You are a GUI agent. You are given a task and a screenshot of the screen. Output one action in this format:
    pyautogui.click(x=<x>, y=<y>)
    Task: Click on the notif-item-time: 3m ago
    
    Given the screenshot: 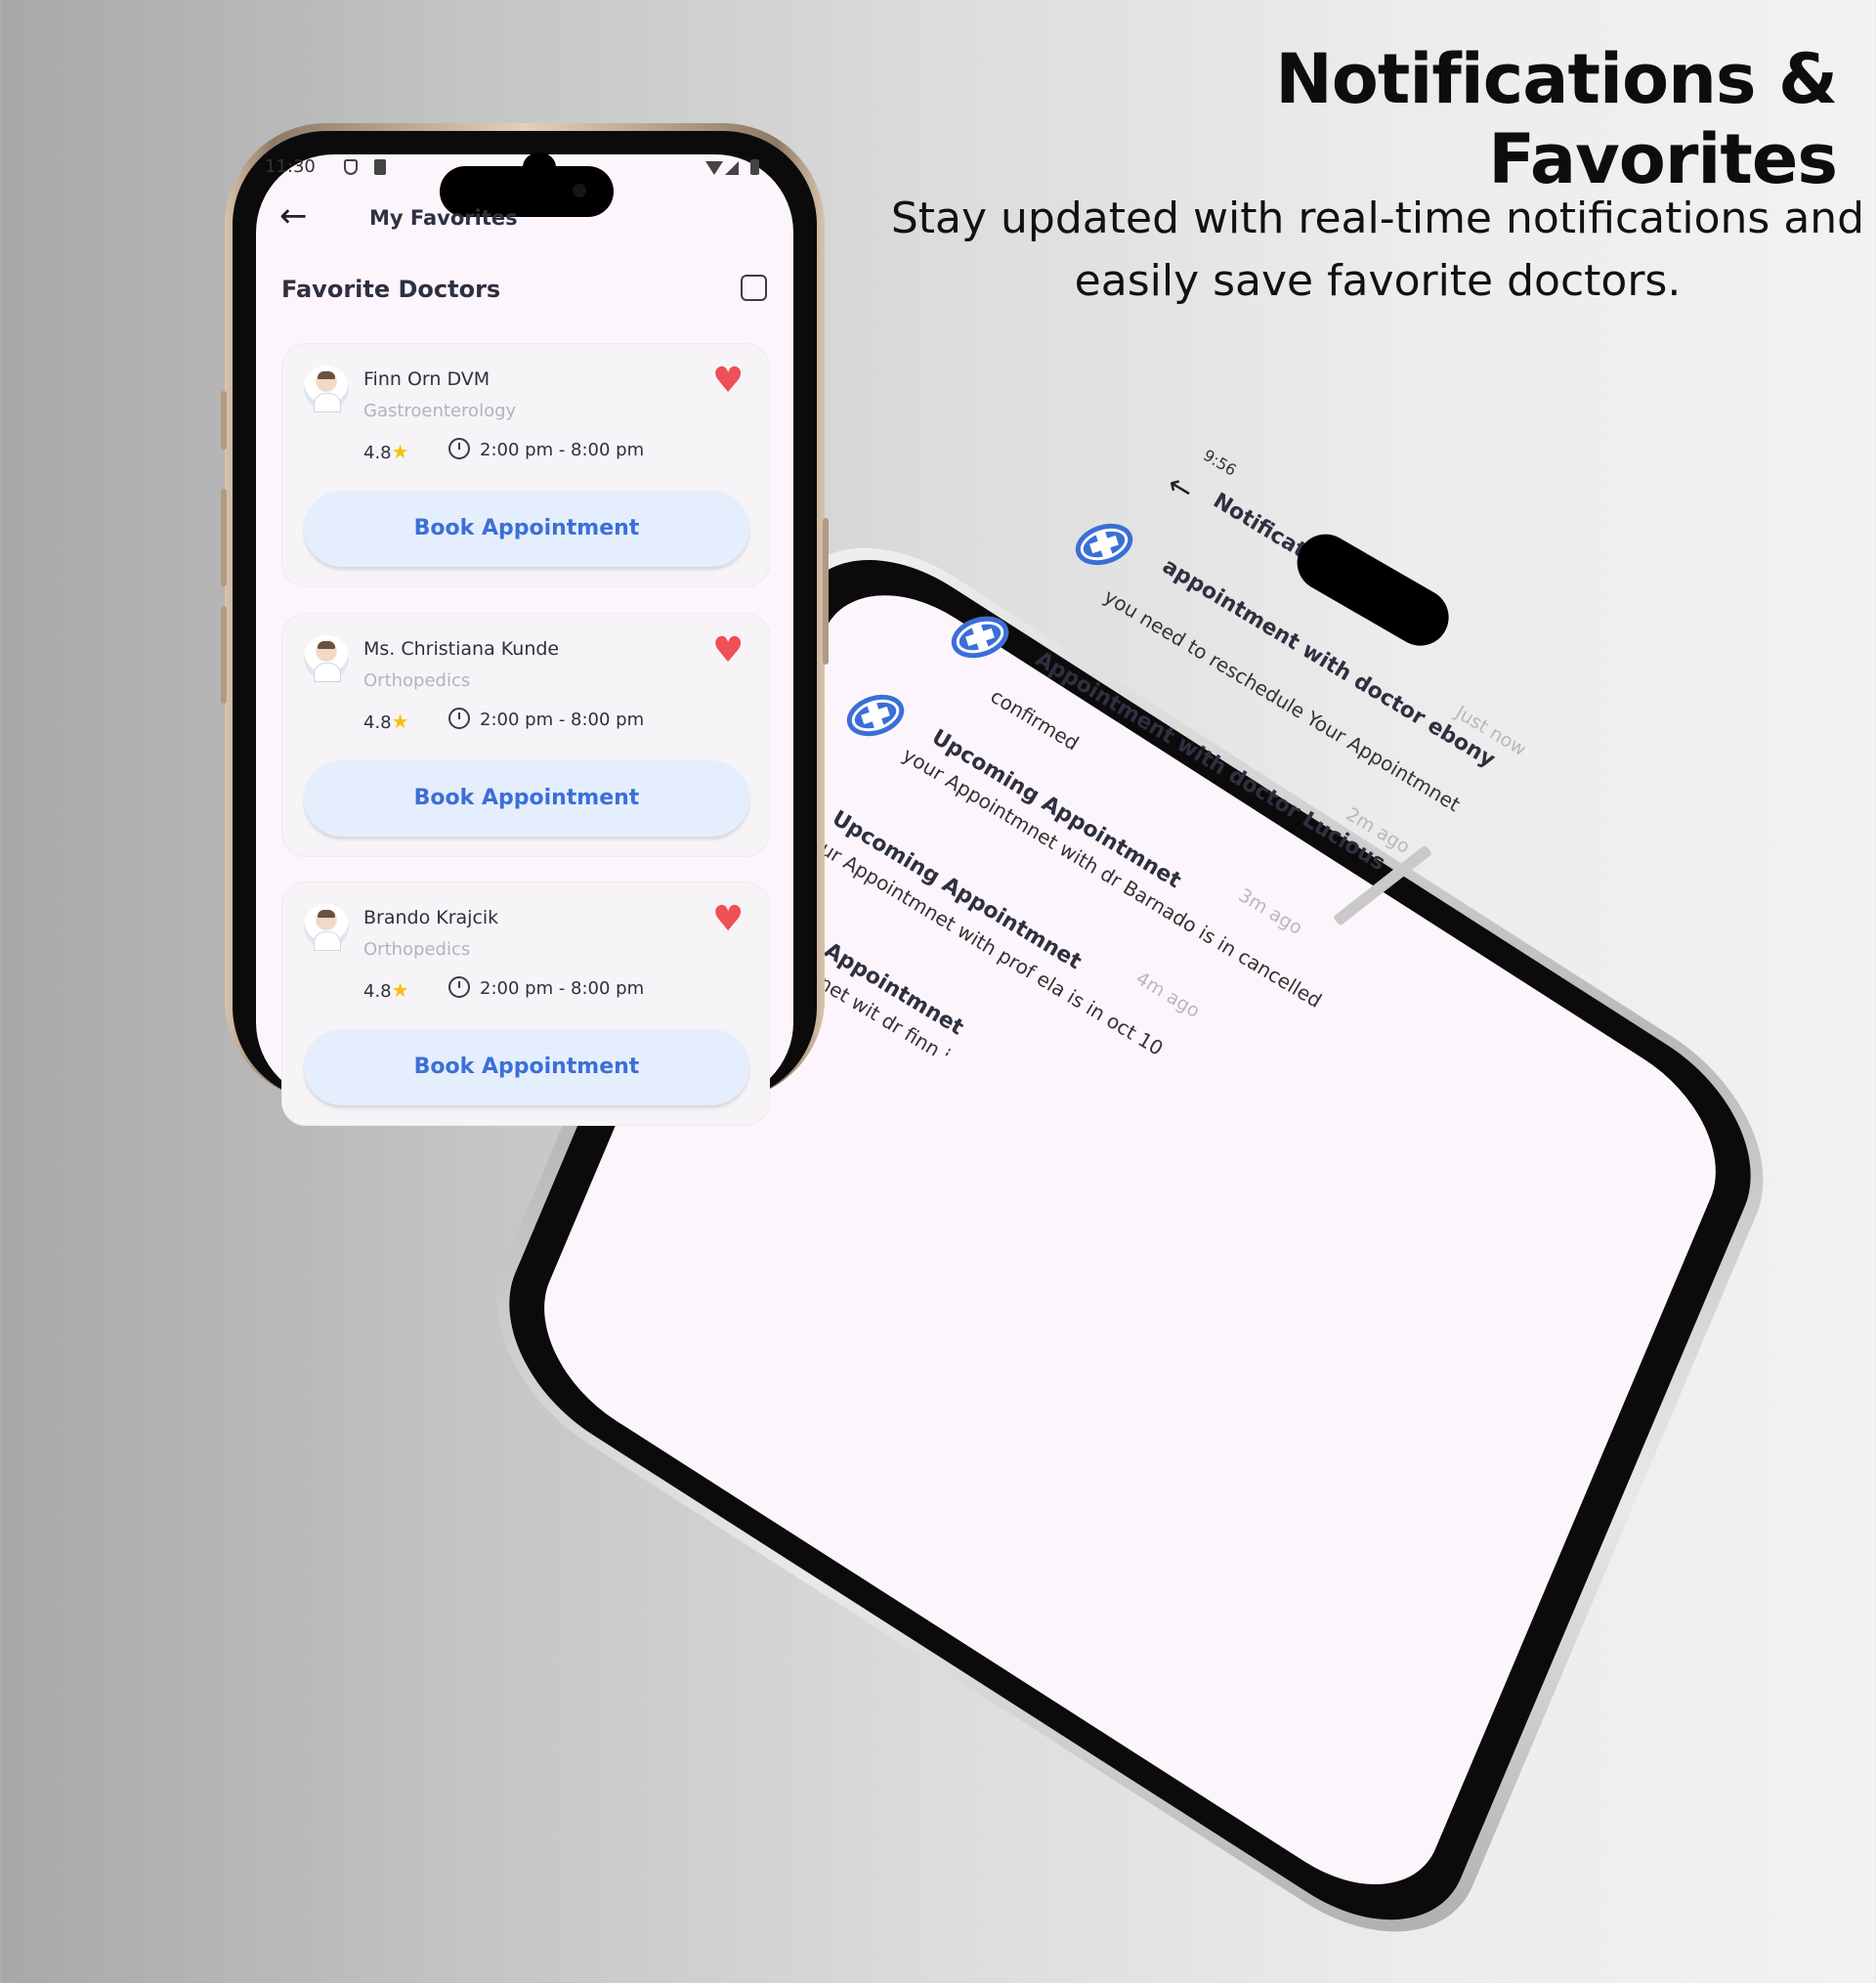 What is the action you would take?
    pyautogui.click(x=1270, y=911)
    